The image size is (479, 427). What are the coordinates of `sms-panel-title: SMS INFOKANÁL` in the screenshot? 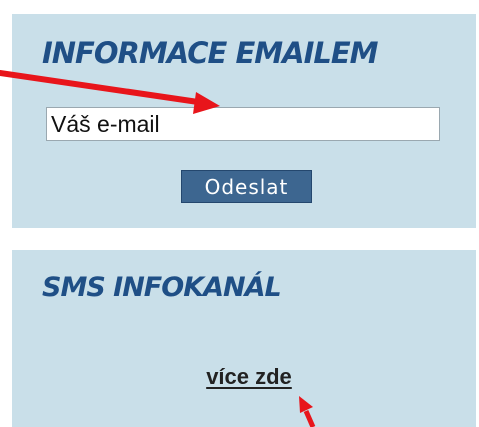 It's located at (162, 287).